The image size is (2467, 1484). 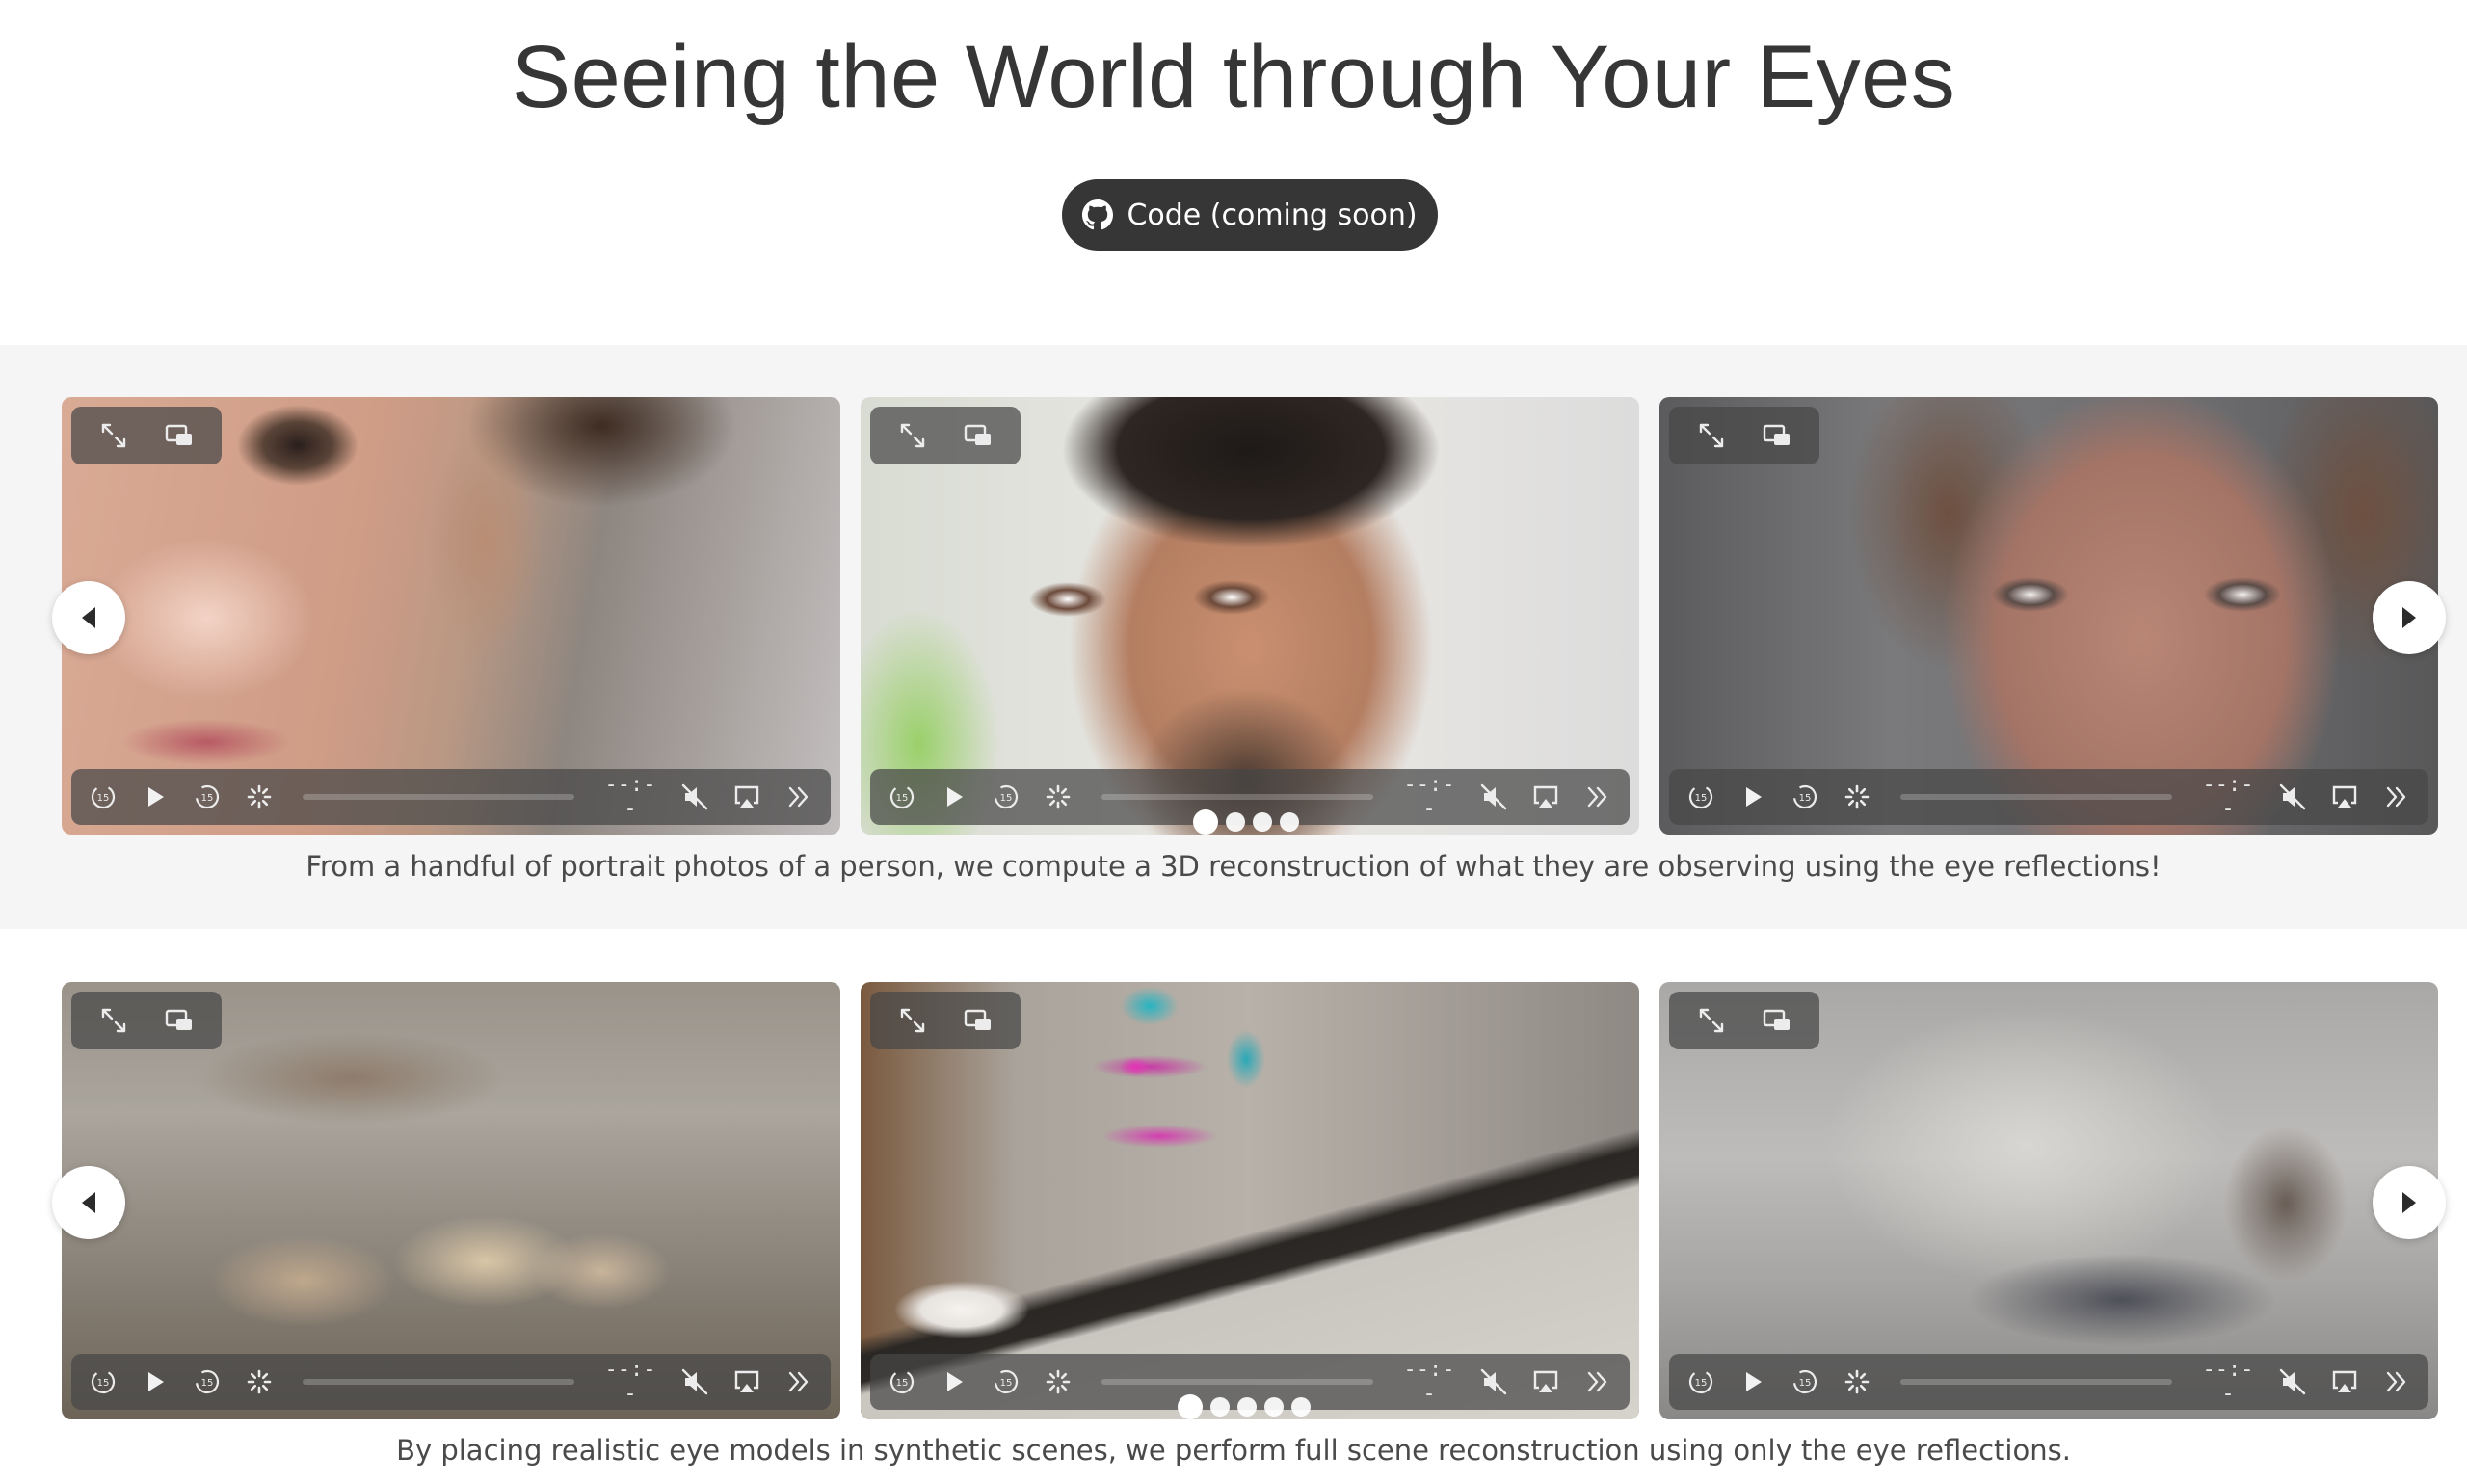 I want to click on code-button-label: Code (coming soon), so click(x=1272, y=215).